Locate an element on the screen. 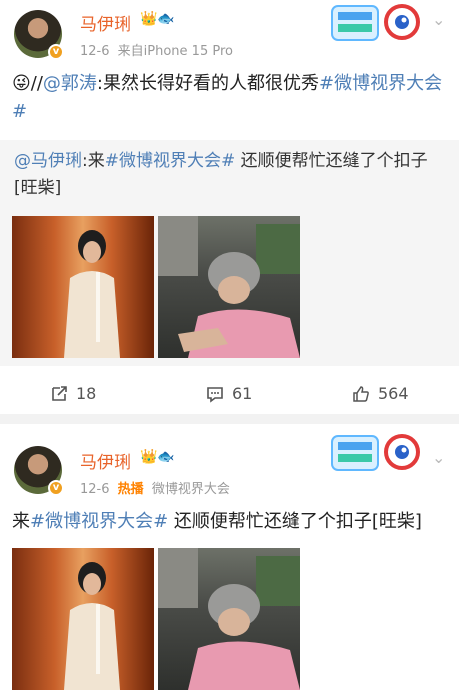 The width and height of the screenshot is (459, 690). post-text-main: :果然长得好看的人都很优秀 is located at coordinates (207, 83).